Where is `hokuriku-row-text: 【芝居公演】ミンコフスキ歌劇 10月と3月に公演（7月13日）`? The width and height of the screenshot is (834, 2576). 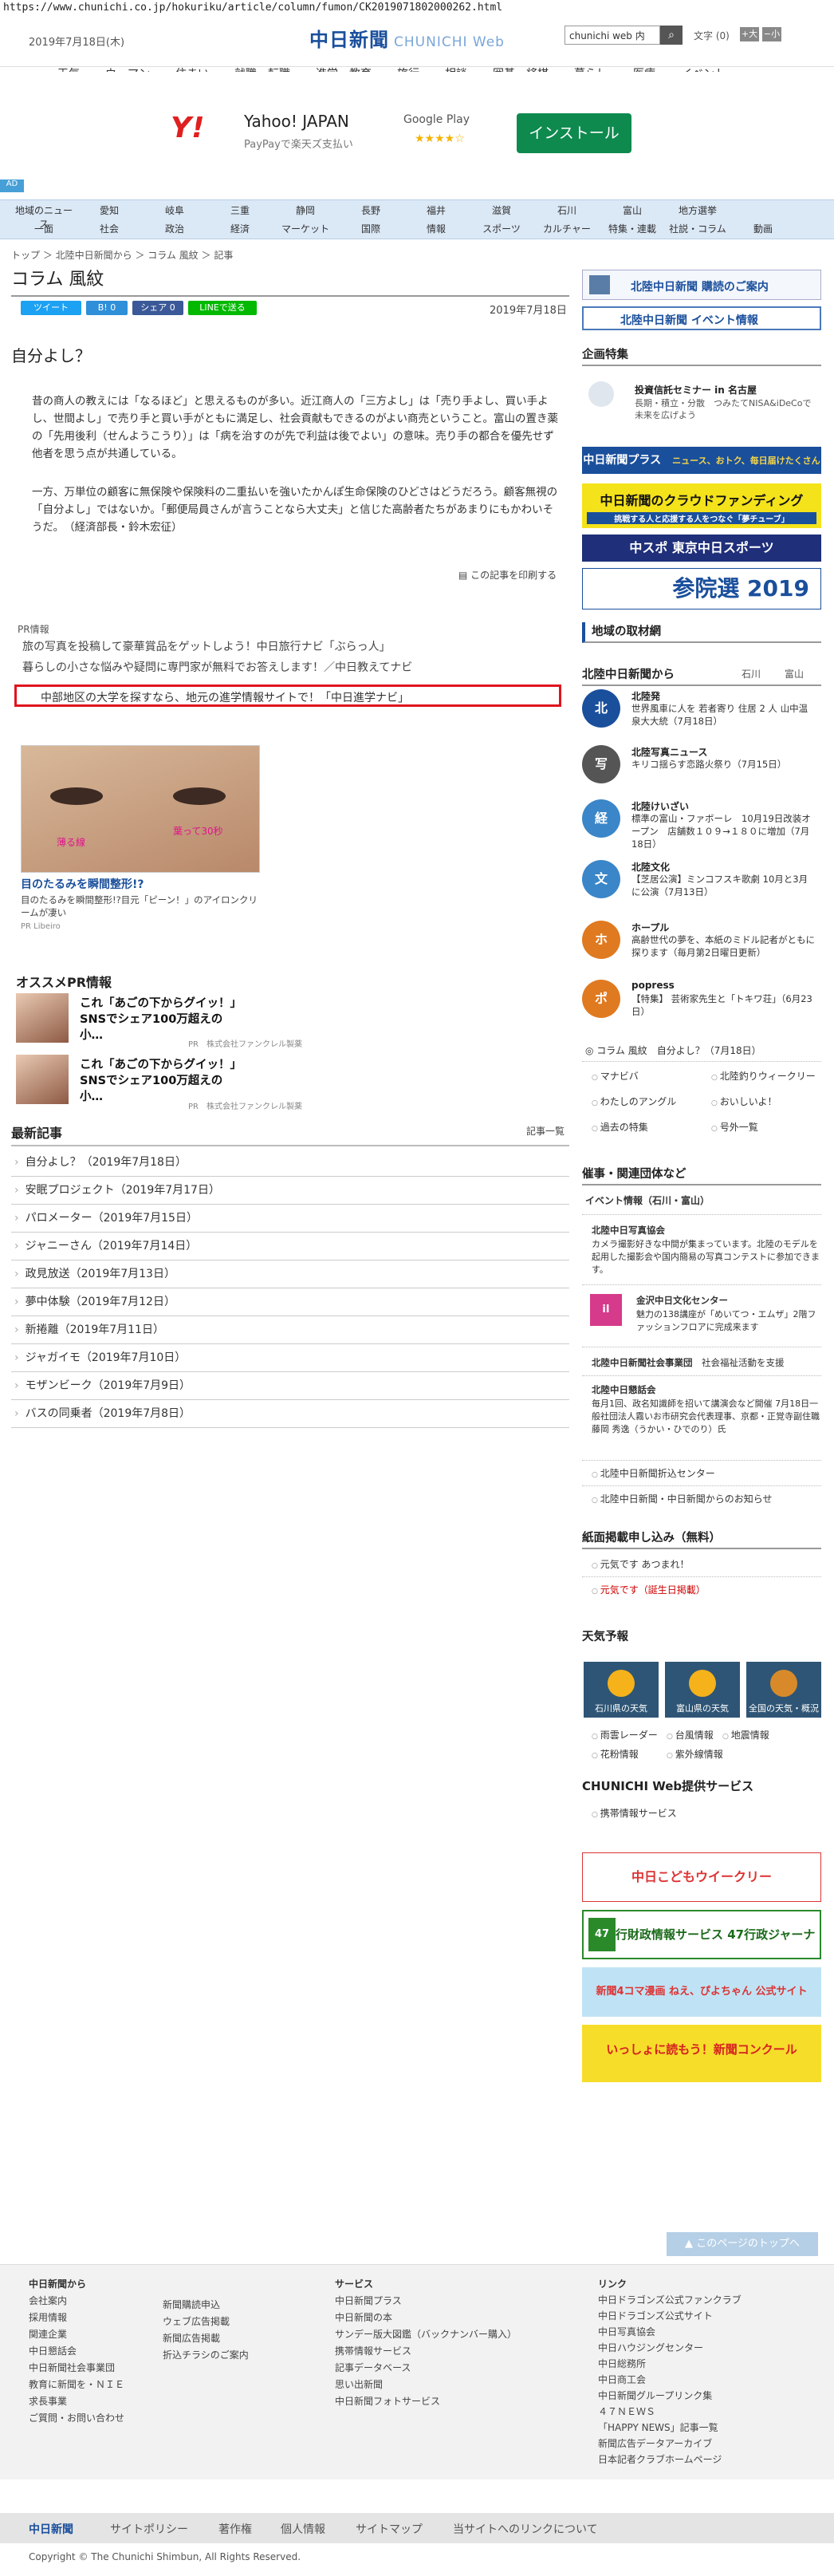
hokuriku-row-text: 【芝居公演】ミンコフスキ歌劇 10月と3月に公演（7月13日） is located at coordinates (723, 885).